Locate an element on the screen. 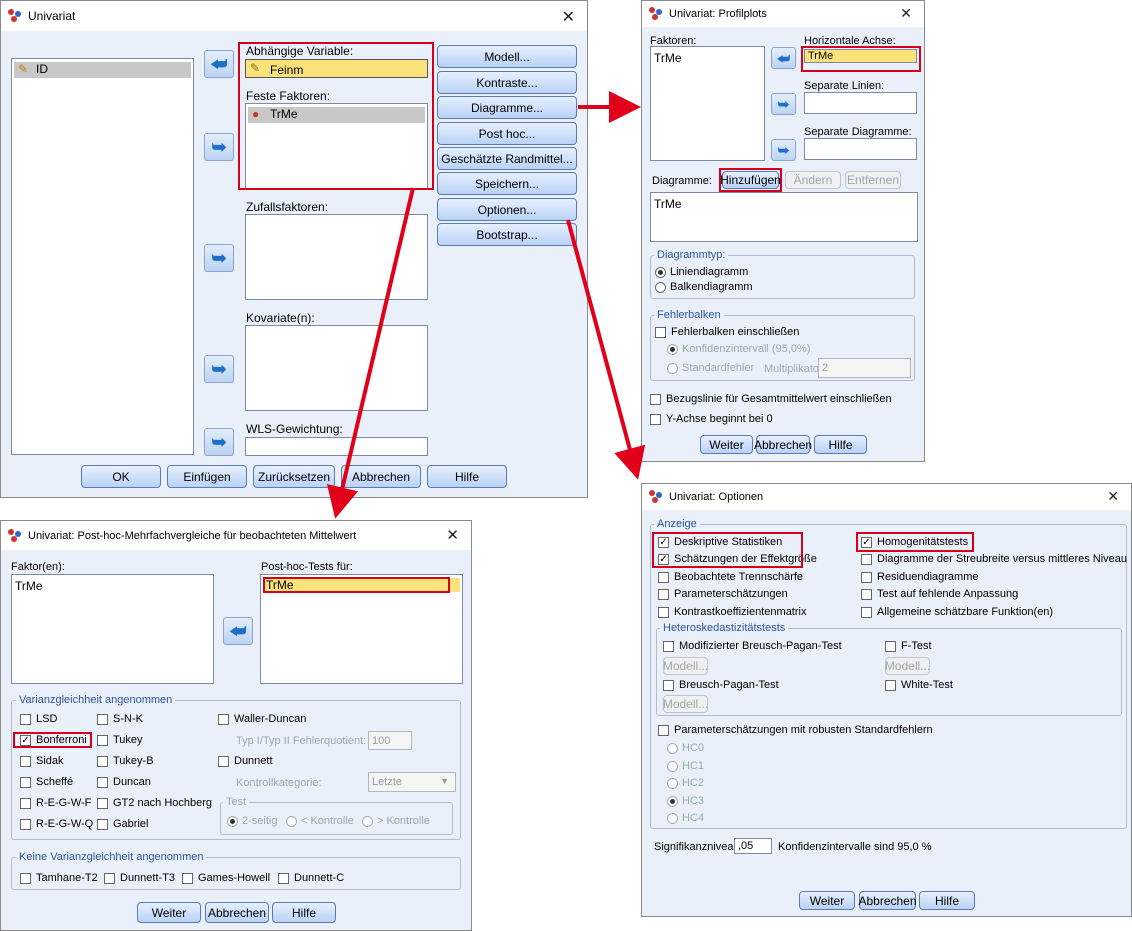 Image resolution: width=1132 pixels, height=931 pixels. hc3-radio: HC3 is located at coordinates (685, 801).